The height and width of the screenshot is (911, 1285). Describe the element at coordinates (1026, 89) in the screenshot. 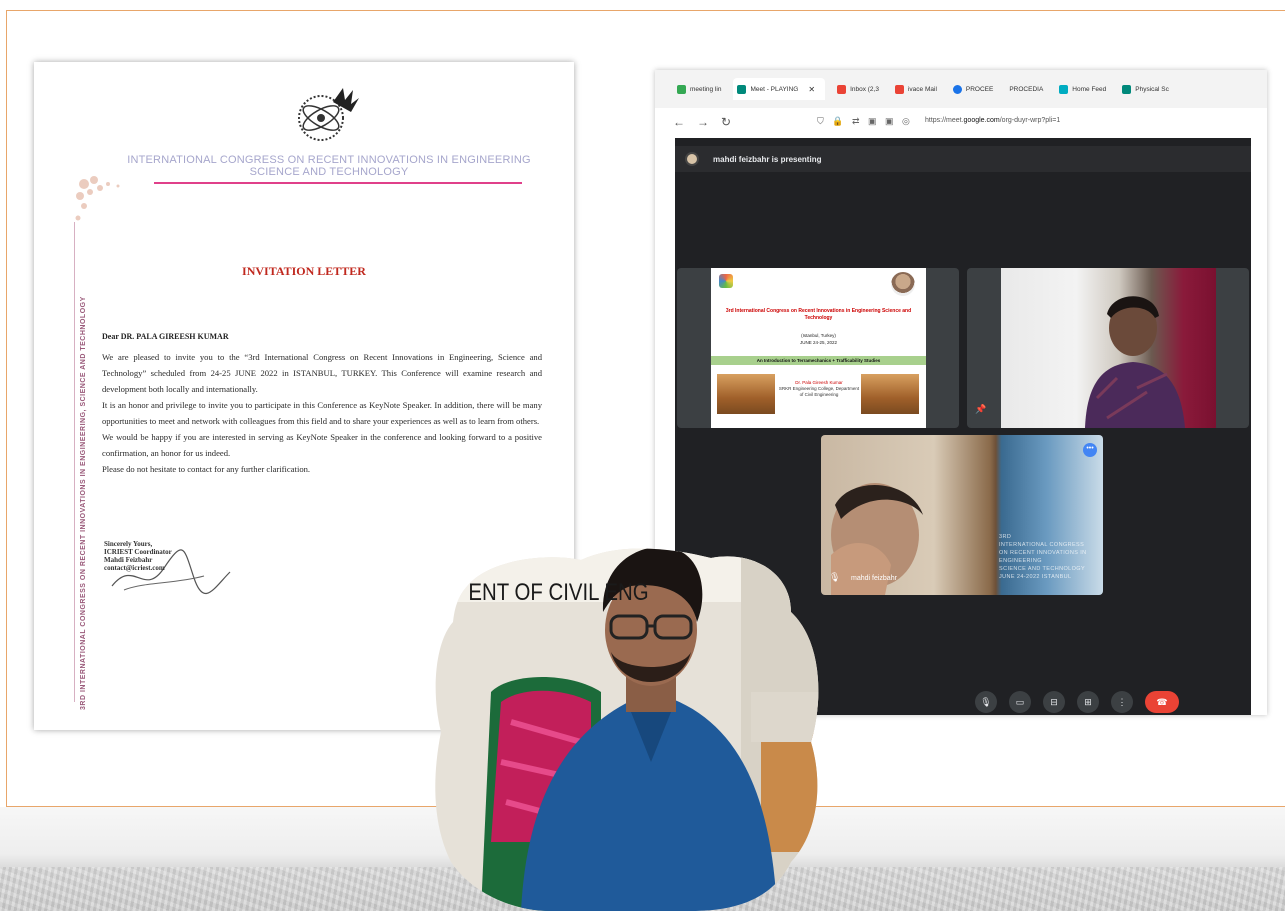

I see `browser-tab: PROCEDIA` at that location.